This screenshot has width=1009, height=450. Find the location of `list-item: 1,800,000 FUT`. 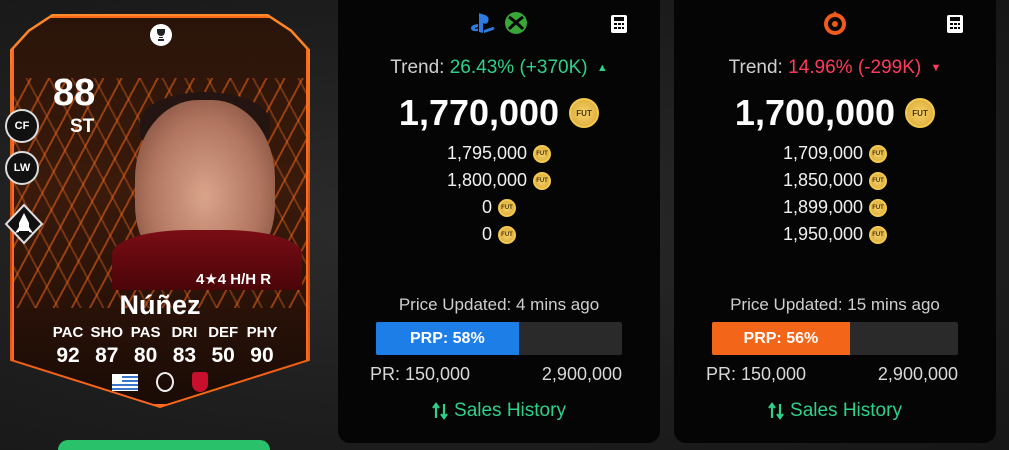

list-item: 1,800,000 FUT is located at coordinates (499, 180).